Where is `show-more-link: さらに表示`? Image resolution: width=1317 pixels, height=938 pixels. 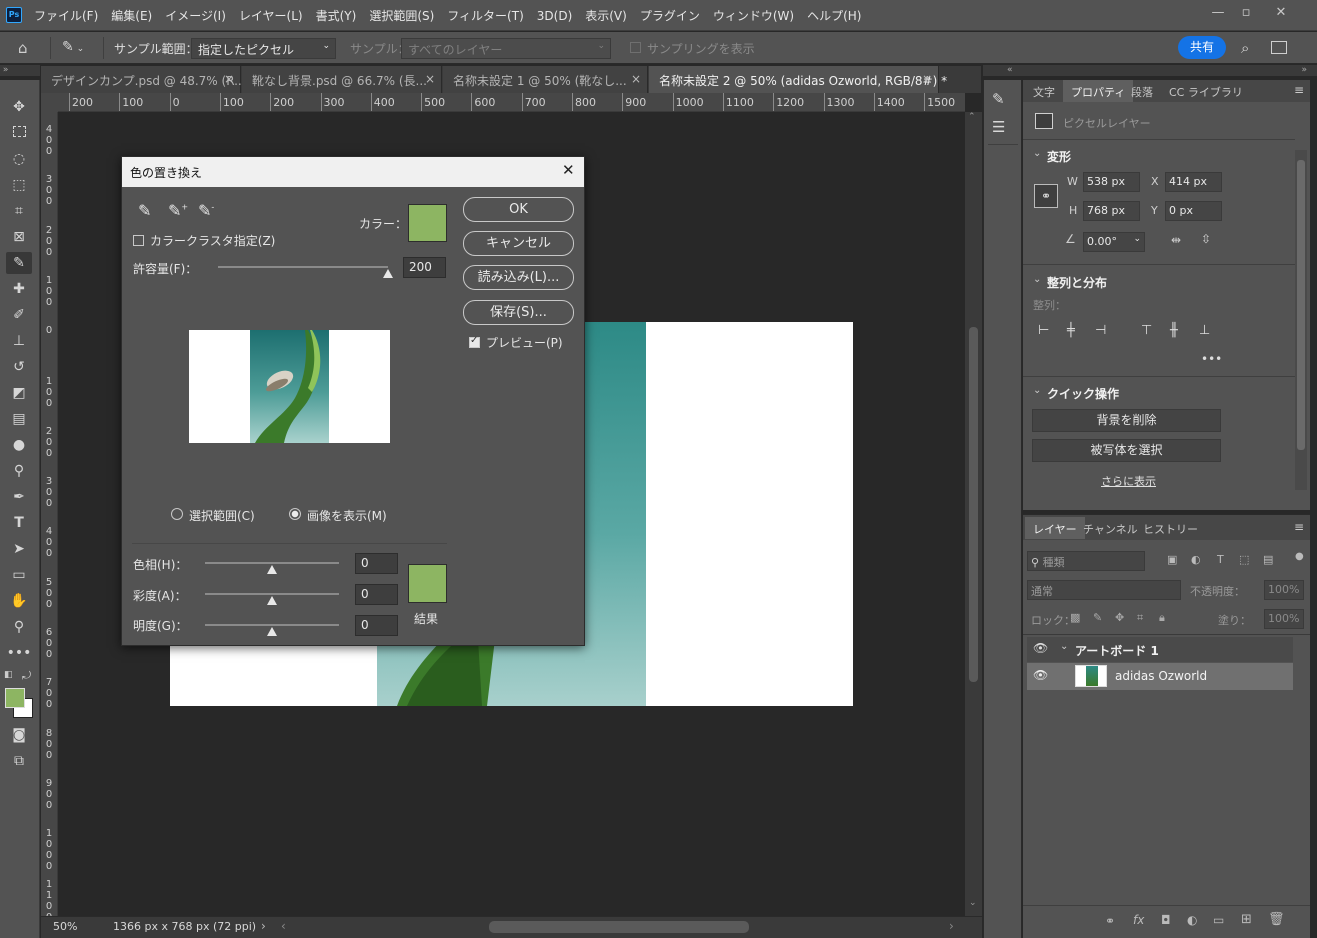
show-more-link: さらに表示 is located at coordinates (1128, 481).